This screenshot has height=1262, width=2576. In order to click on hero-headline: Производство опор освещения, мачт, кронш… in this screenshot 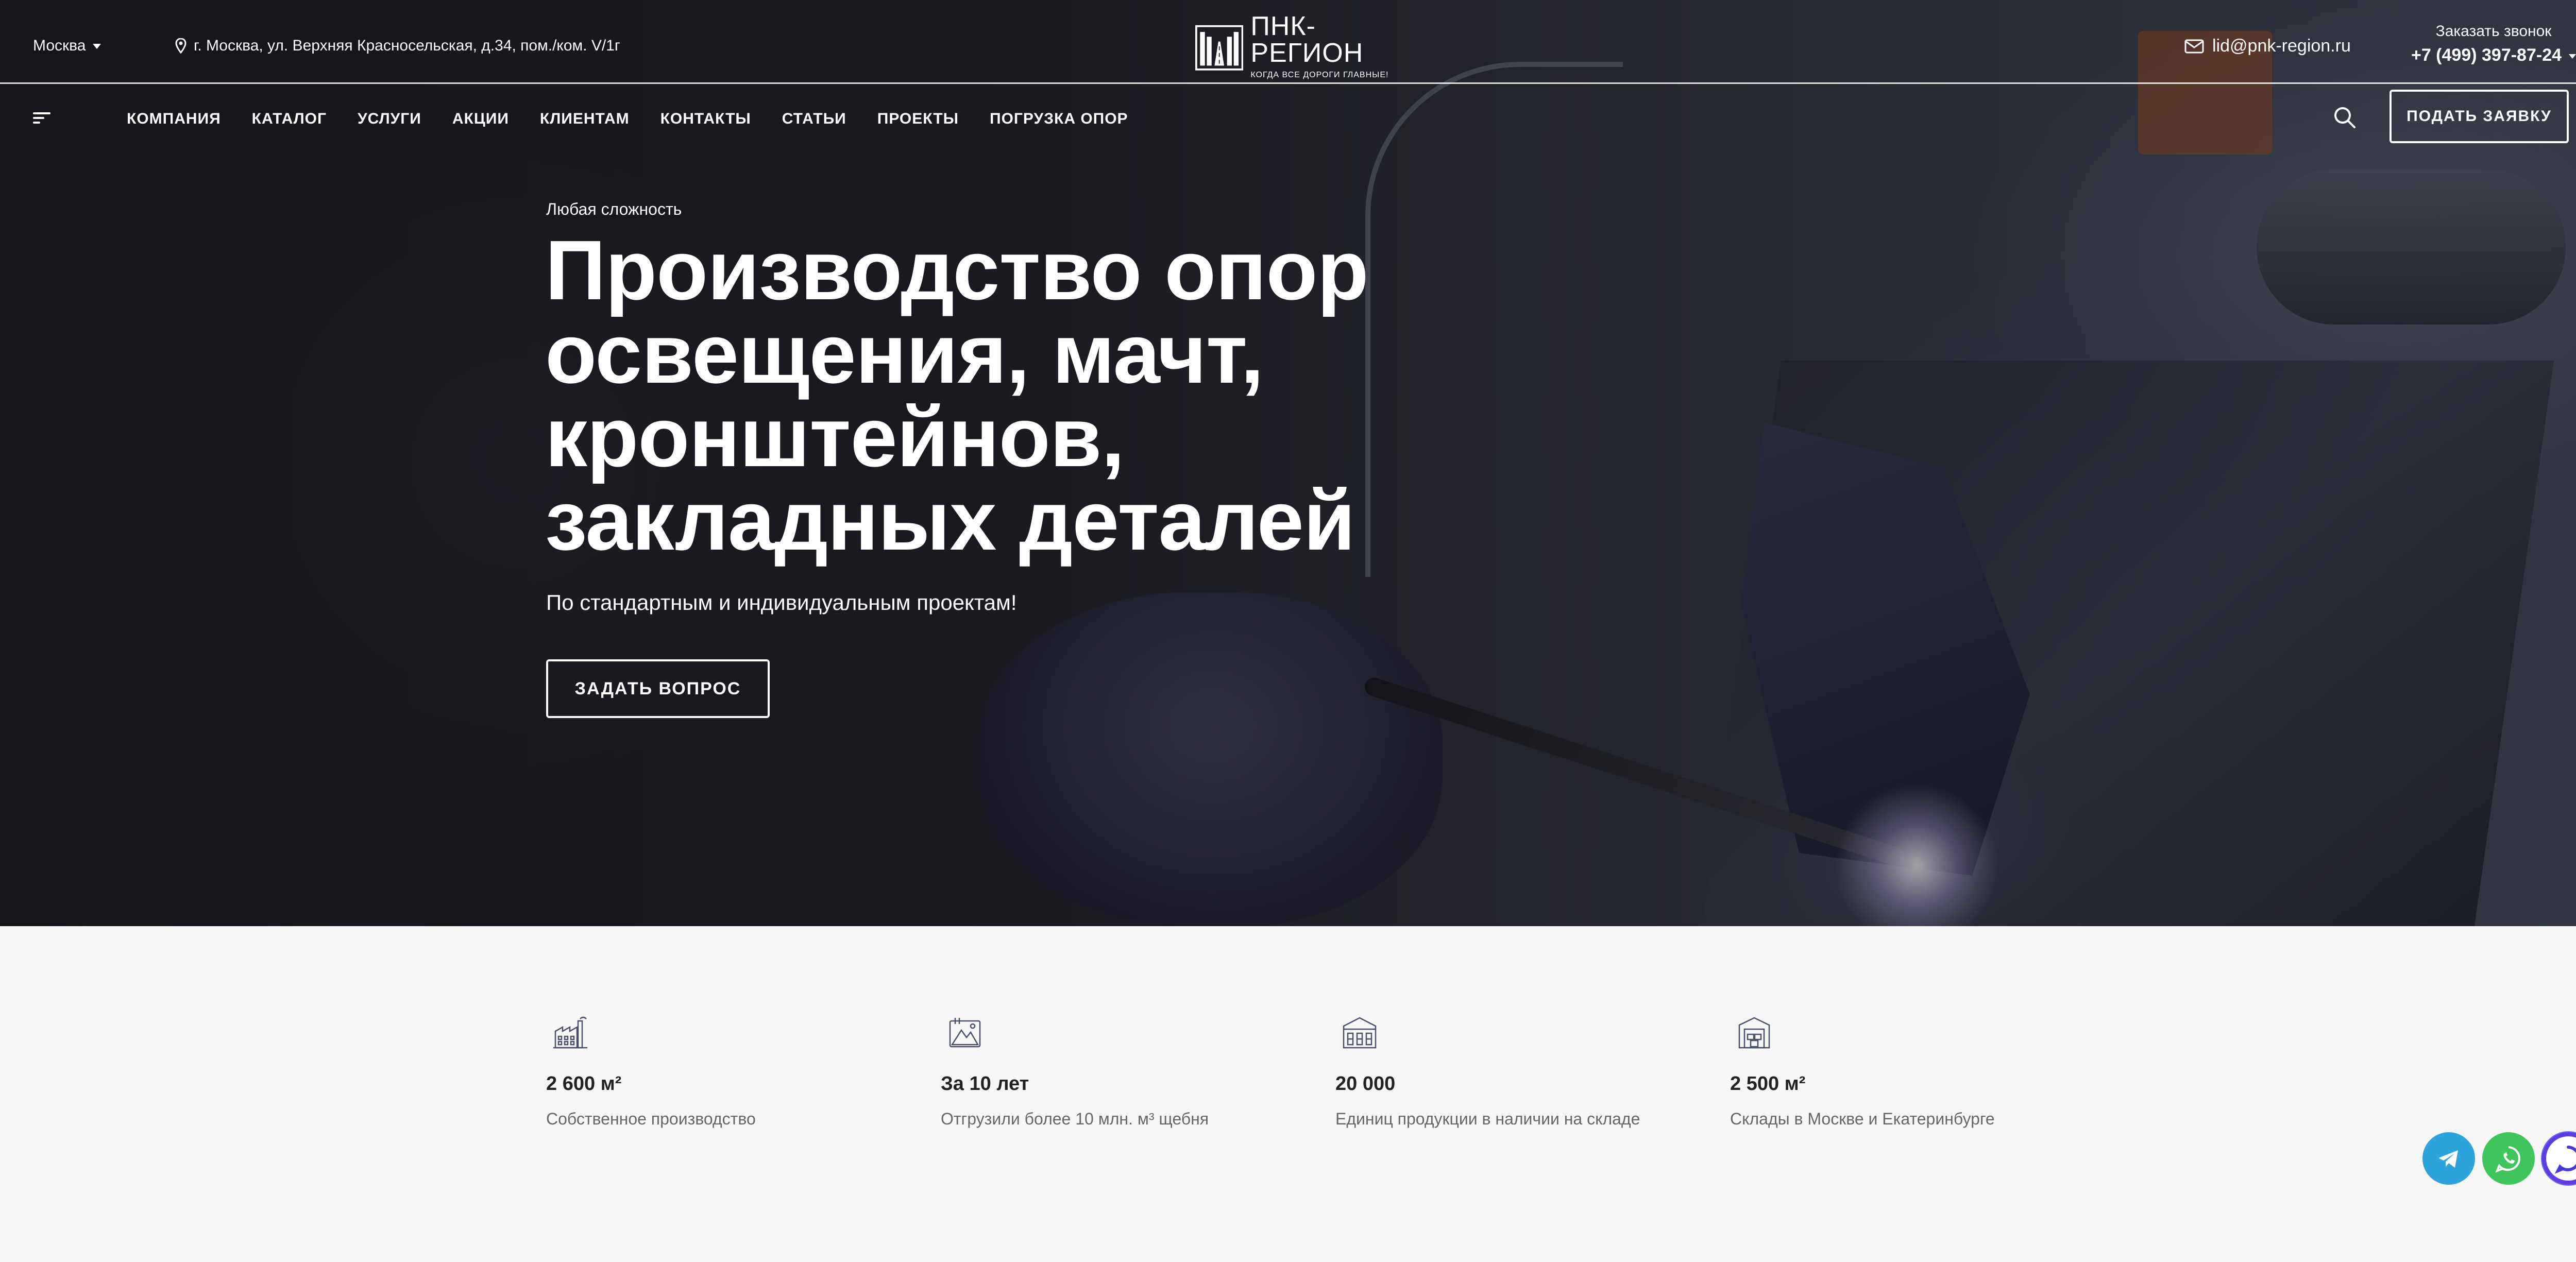, I will do `click(983, 395)`.